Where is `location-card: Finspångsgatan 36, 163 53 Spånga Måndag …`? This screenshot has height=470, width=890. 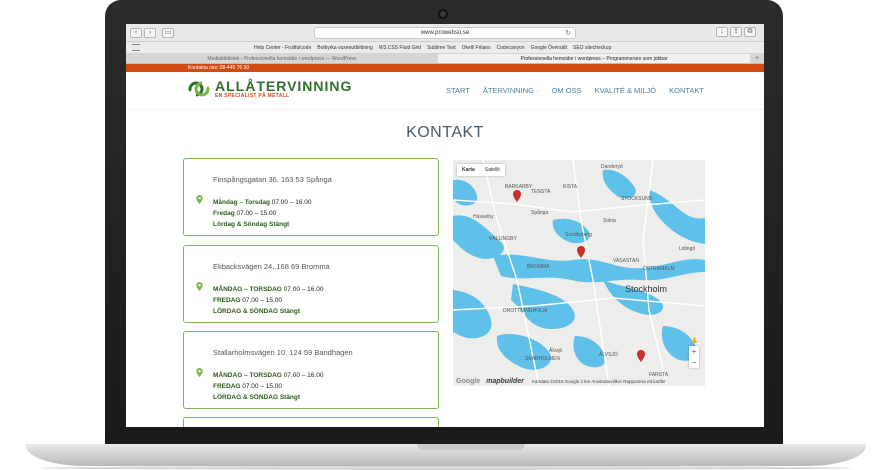 location-card: Finspångsgatan 36, 163 53 Spånga Måndag … is located at coordinates (311, 197).